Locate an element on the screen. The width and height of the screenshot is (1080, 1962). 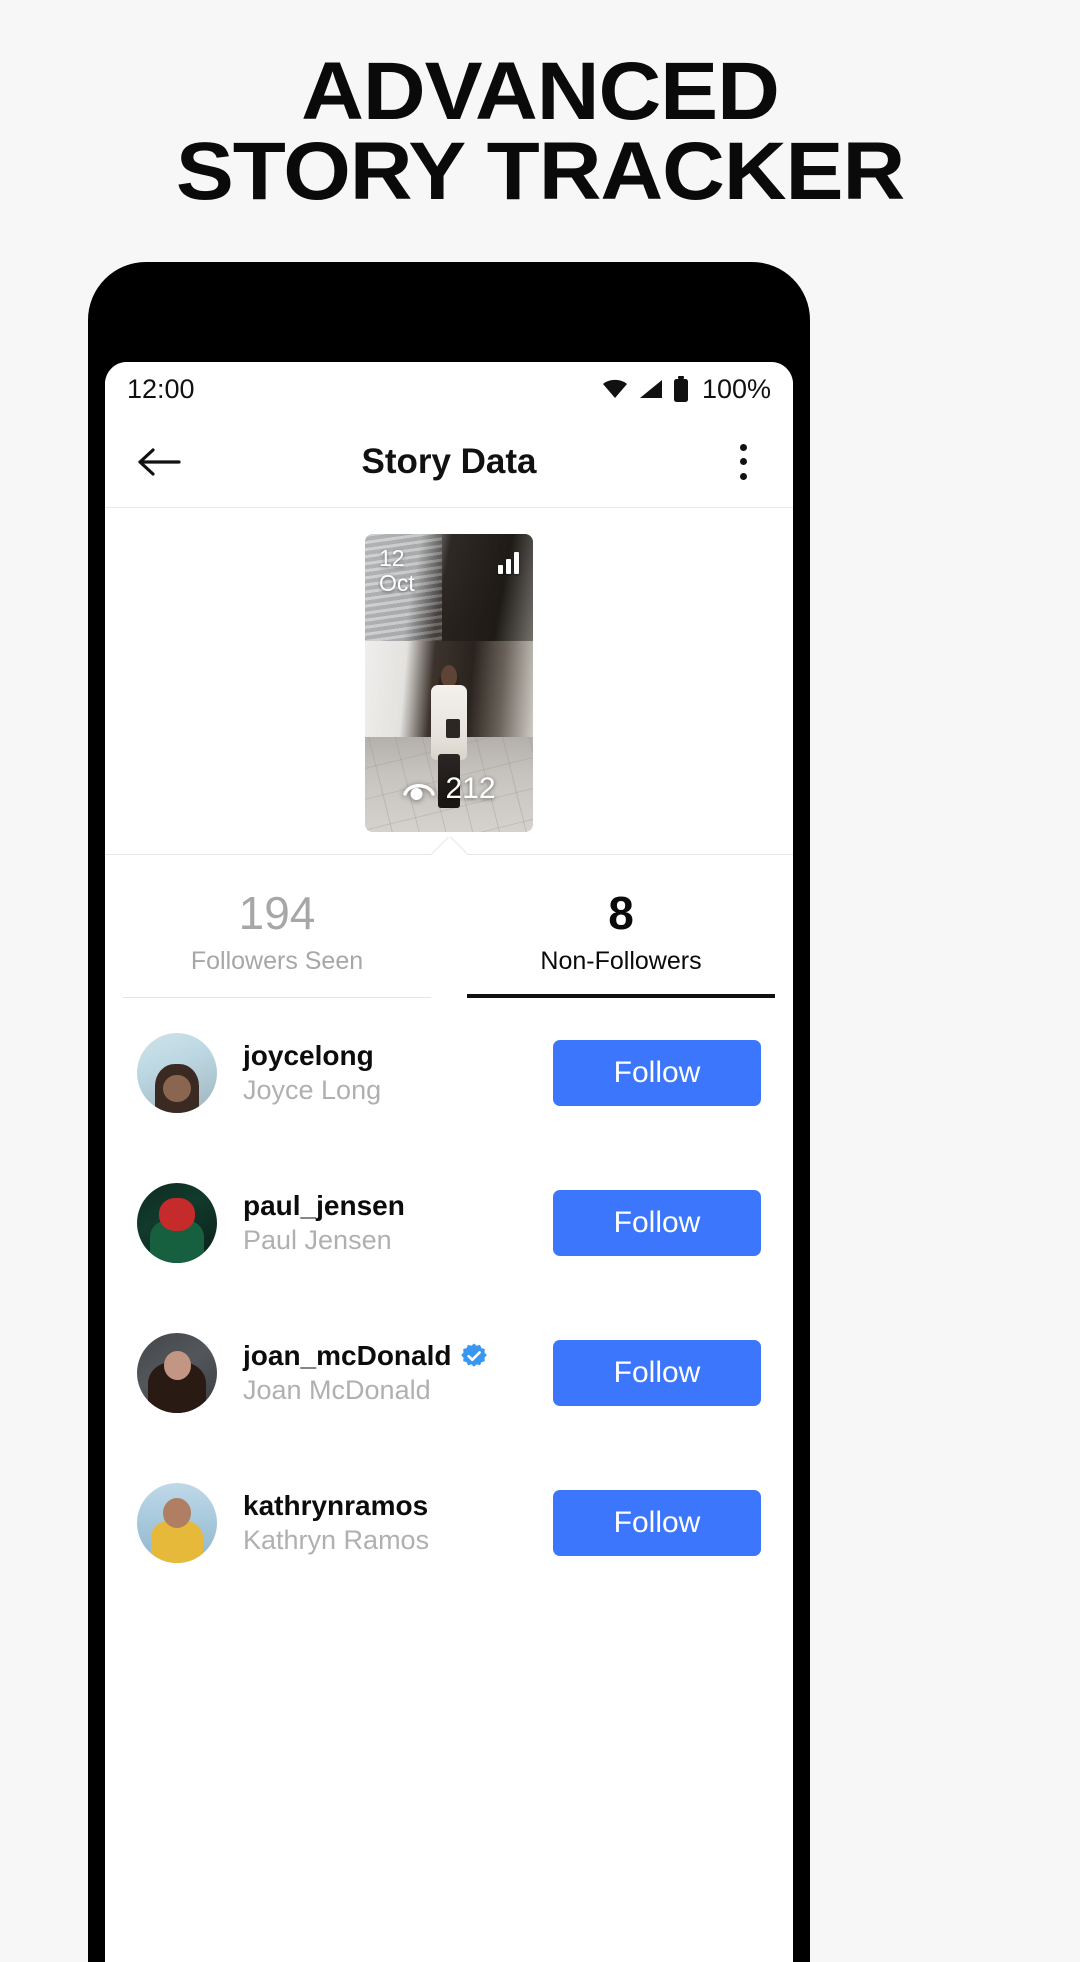
user-fullname: Kathryn Ramos is located at coordinates (336, 1540).